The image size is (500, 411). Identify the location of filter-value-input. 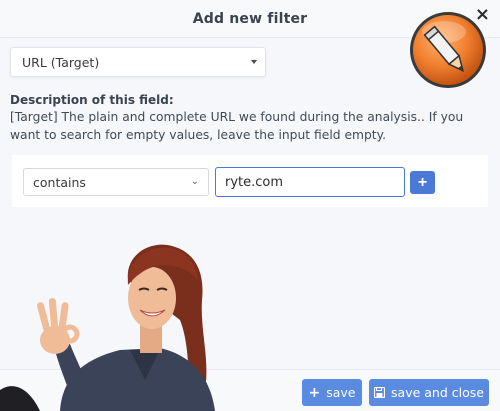
(310, 182).